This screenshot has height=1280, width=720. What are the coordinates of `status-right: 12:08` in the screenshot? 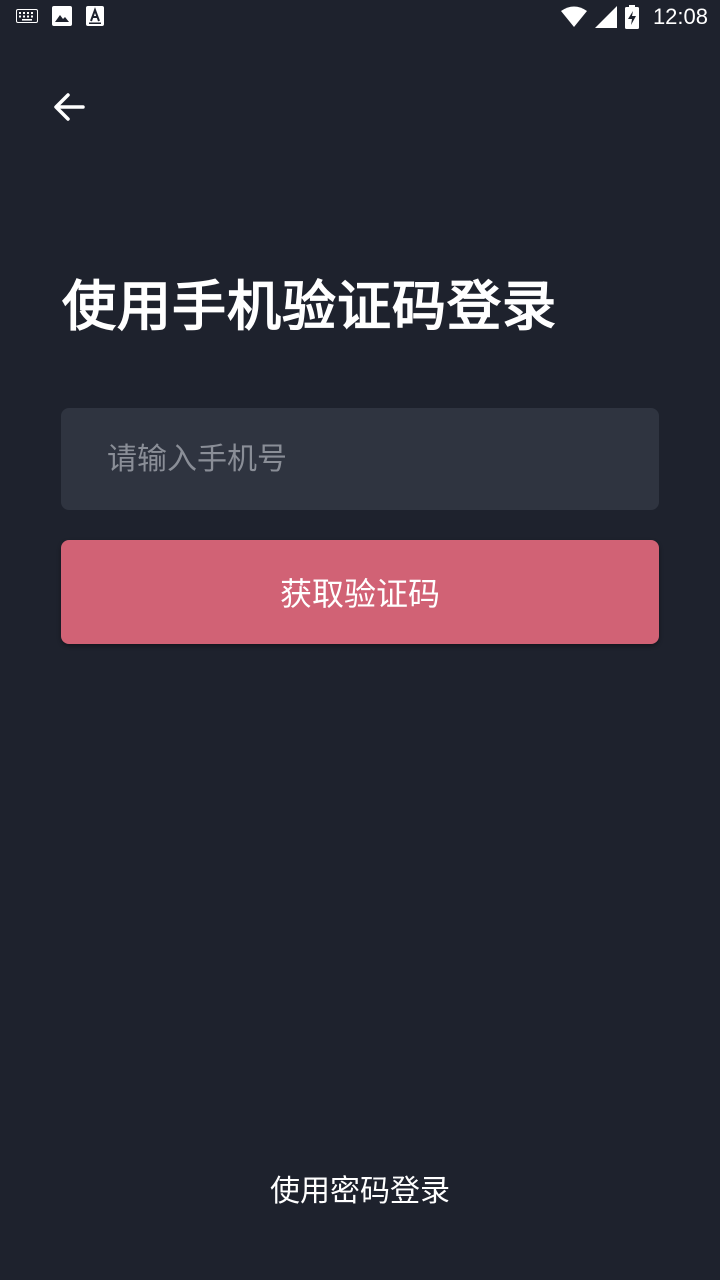 It's located at (634, 17).